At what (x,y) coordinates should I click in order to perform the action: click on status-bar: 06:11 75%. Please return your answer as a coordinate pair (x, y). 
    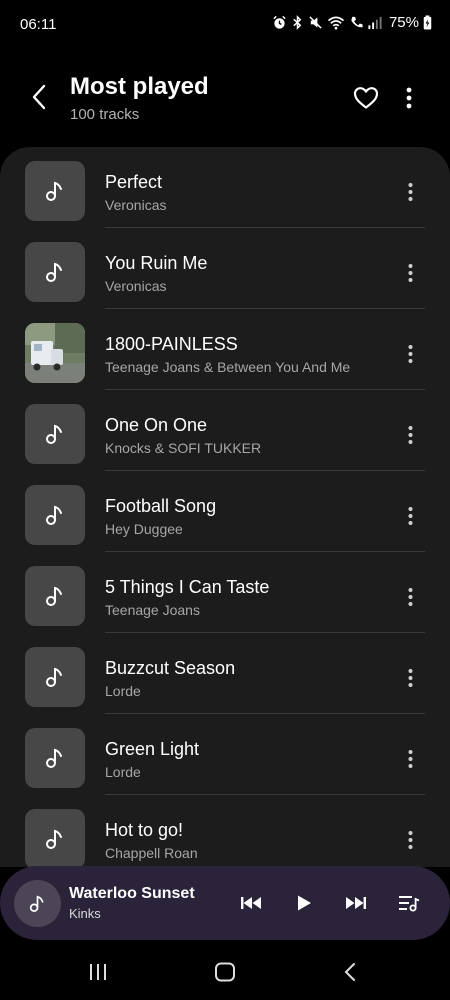
    Looking at the image, I should click on (225, 25).